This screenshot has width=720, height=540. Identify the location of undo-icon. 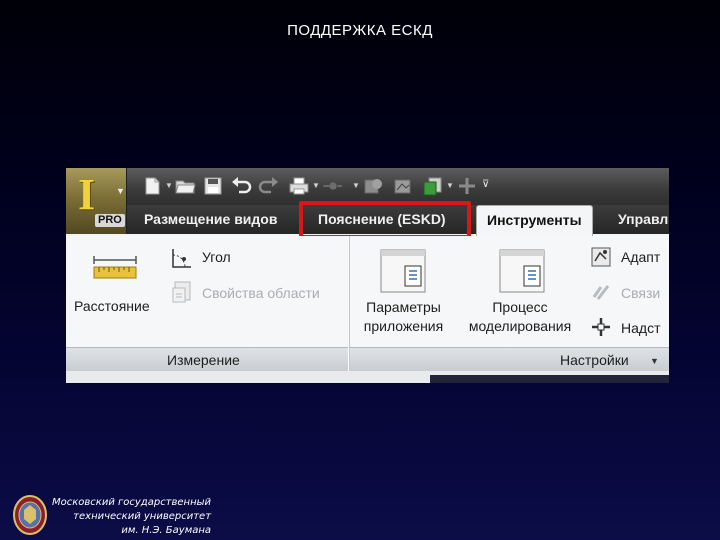
(241, 186).